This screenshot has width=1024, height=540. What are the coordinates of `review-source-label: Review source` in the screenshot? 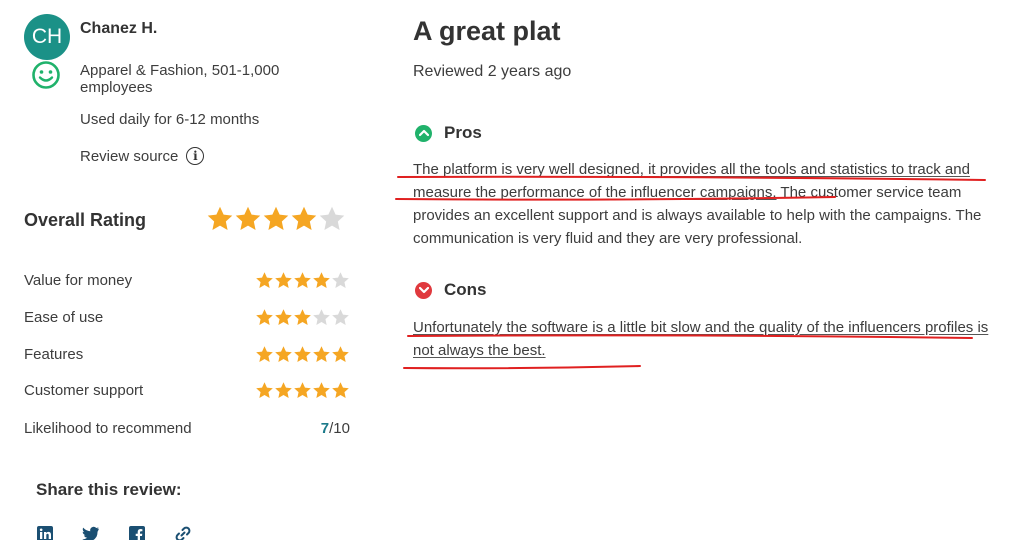 It's located at (129, 156).